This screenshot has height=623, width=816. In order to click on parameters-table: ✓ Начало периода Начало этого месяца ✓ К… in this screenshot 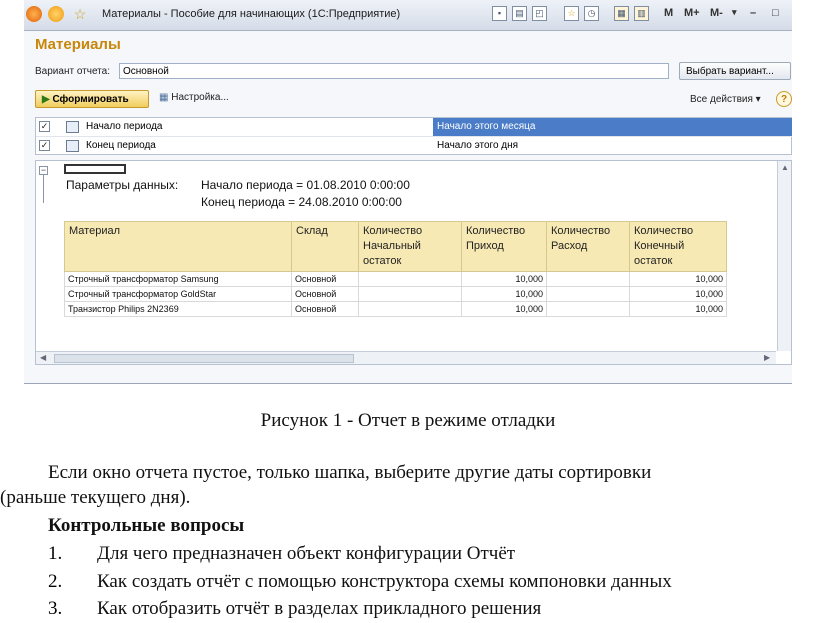, I will do `click(413, 136)`.